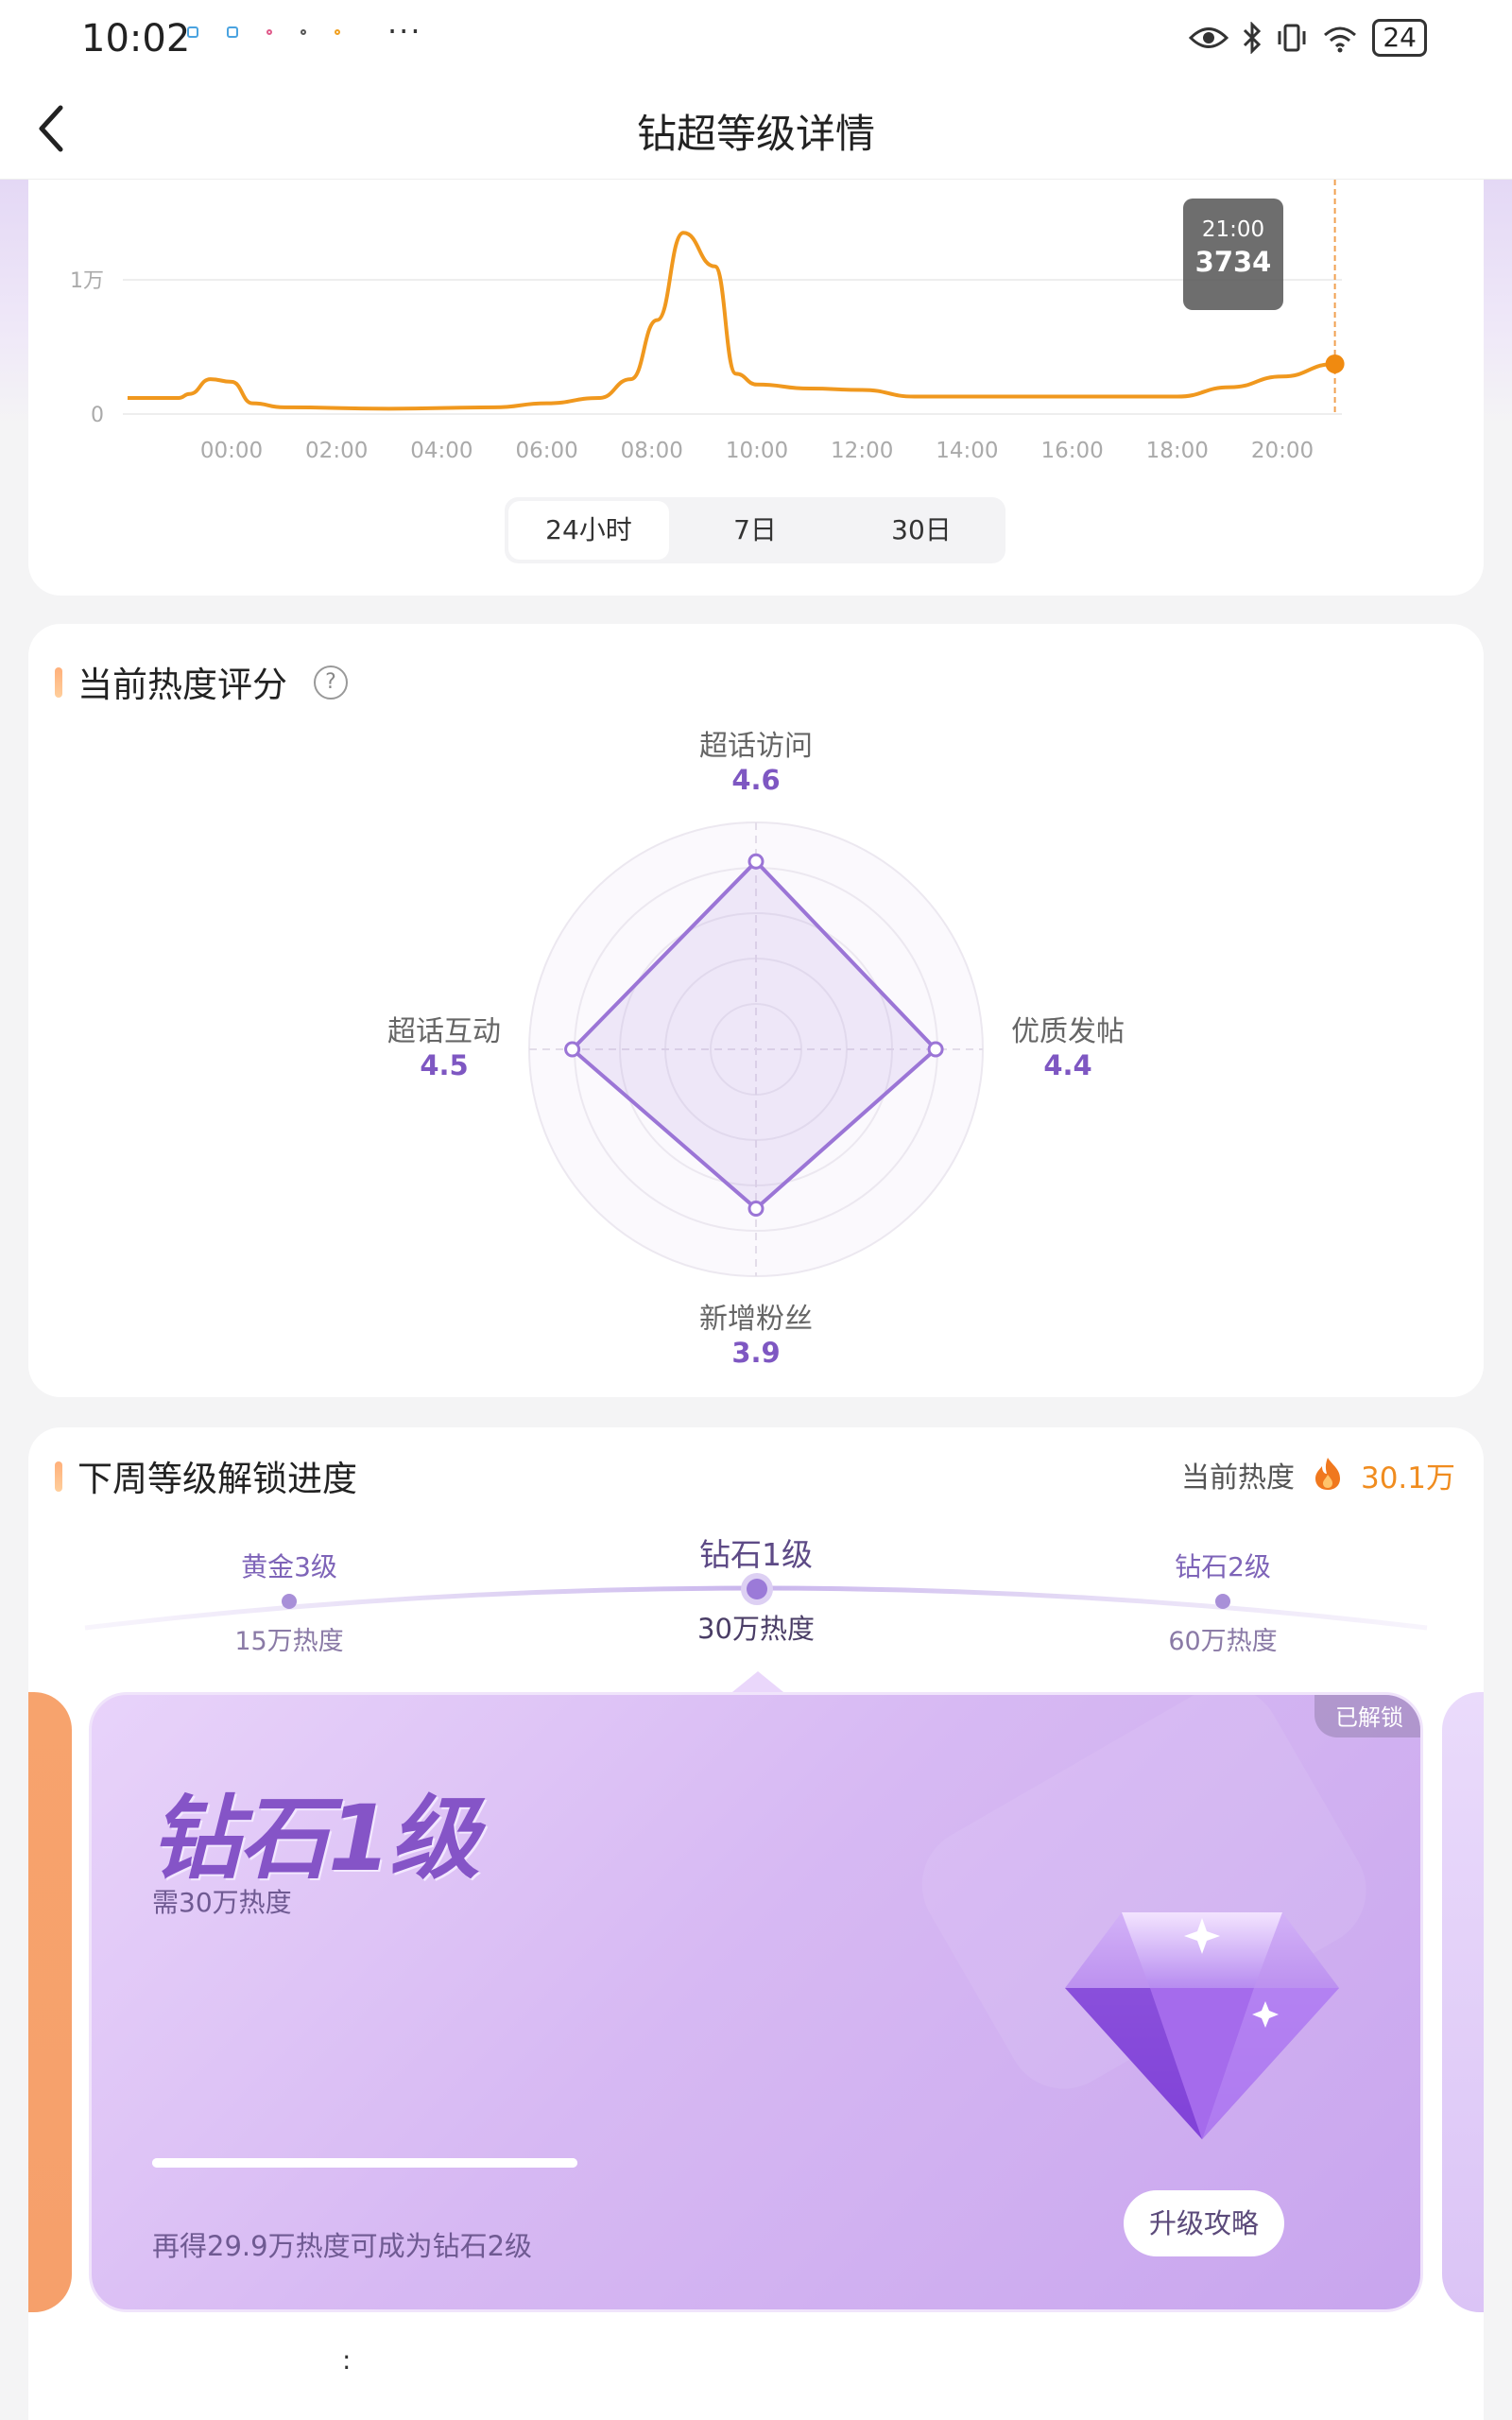 Image resolution: width=1512 pixels, height=2420 pixels. Describe the element at coordinates (756, 1629) in the screenshot. I see `level-req-diamond1: 30万热度` at that location.